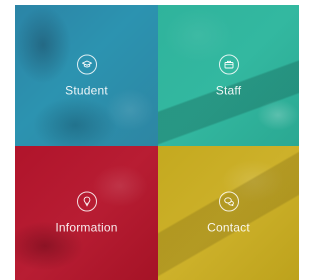 The height and width of the screenshot is (280, 320). I want to click on briefcase-icon, so click(228, 64).